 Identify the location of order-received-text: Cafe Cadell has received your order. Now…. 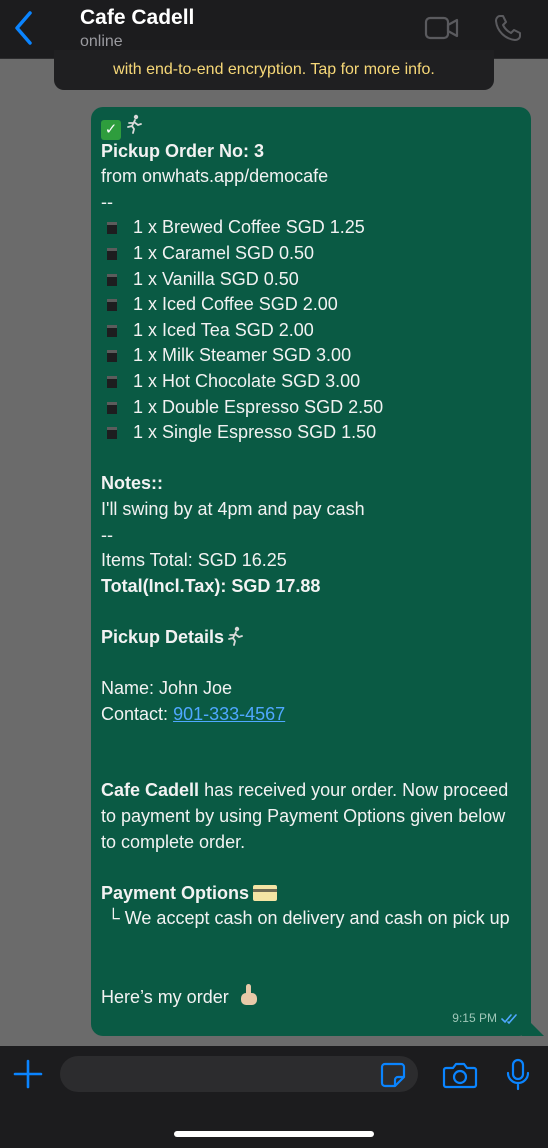
(311, 816).